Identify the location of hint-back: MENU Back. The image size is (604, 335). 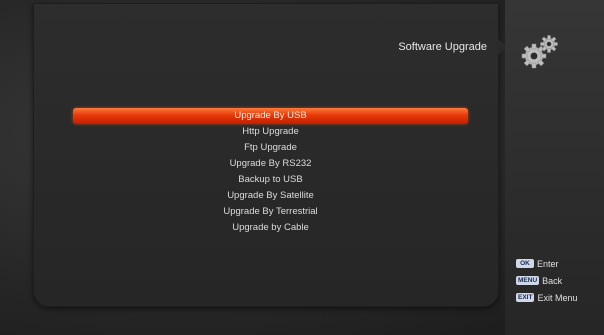
(559, 280).